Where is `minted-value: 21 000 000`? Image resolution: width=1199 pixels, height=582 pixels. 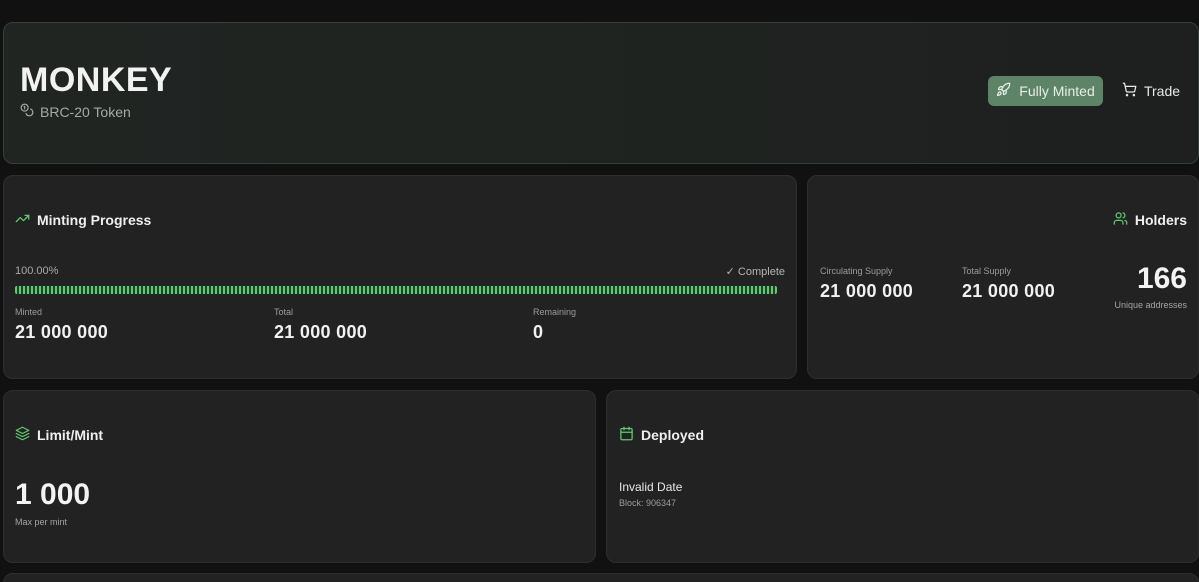
minted-value: 21 000 000 is located at coordinates (62, 332).